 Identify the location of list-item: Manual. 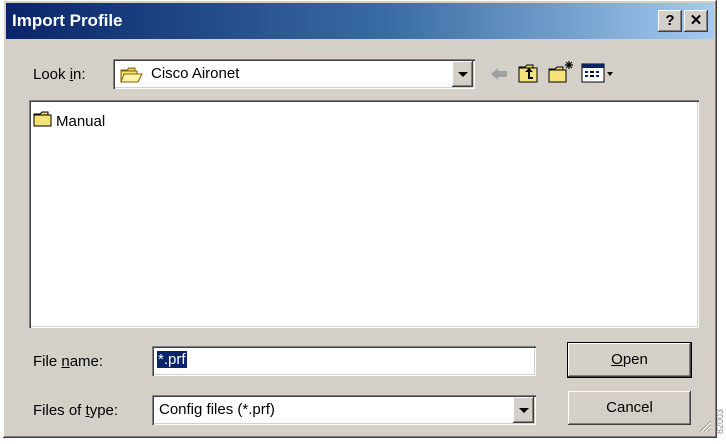
(69, 121).